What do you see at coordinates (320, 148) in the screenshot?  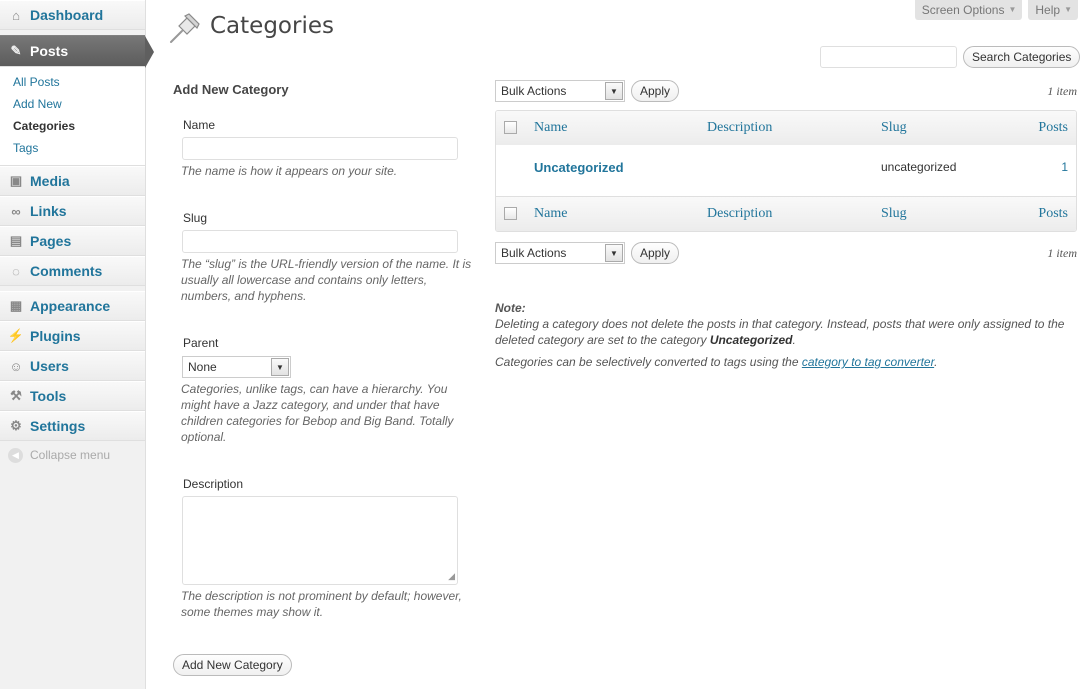 I see `category-name-input` at bounding box center [320, 148].